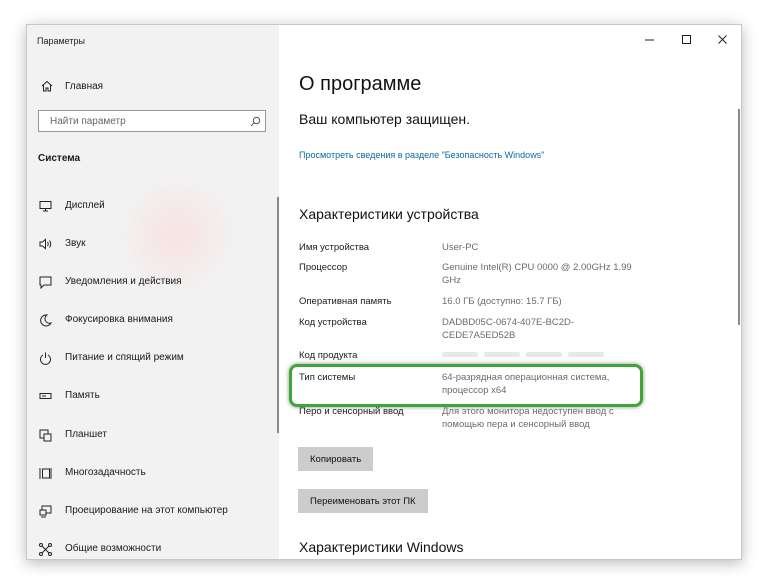 Image resolution: width=768 pixels, height=586 pixels. What do you see at coordinates (360, 84) in the screenshot?
I see `page-title: О программе` at bounding box center [360, 84].